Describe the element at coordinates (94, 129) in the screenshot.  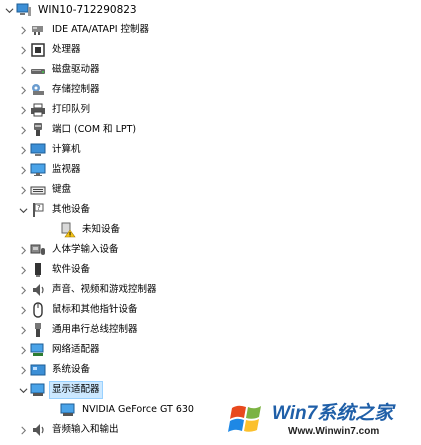
I see `tree-item-label: 端口 (COM 和 LPT)` at that location.